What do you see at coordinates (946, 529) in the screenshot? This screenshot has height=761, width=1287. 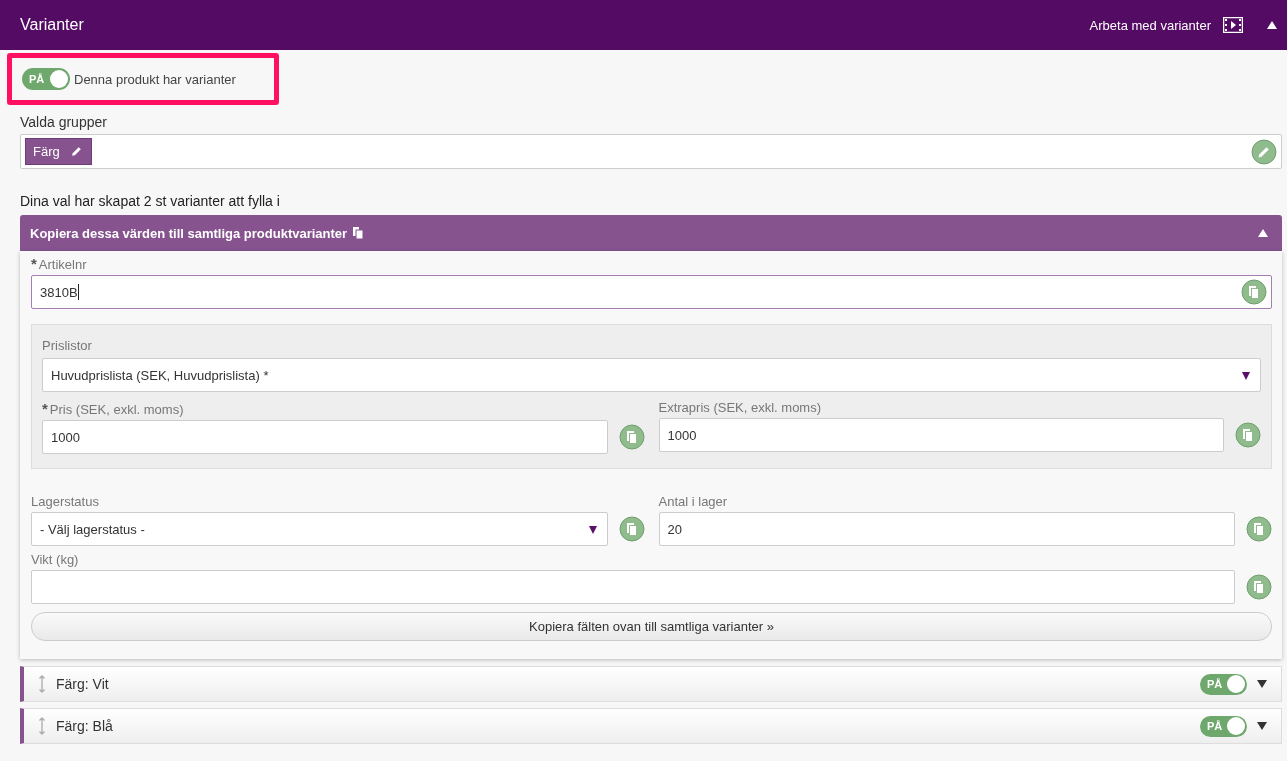 I see `stock-quantity-input: 20` at bounding box center [946, 529].